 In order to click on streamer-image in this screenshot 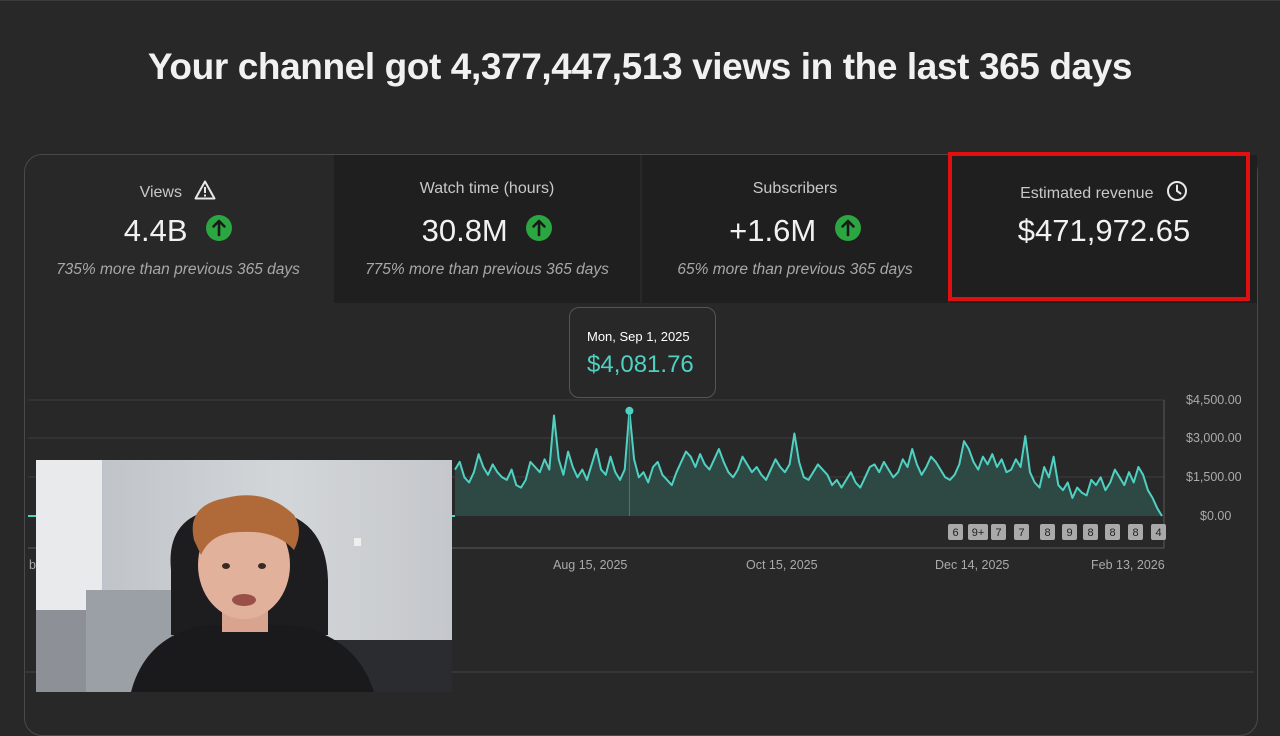, I will do `click(244, 576)`.